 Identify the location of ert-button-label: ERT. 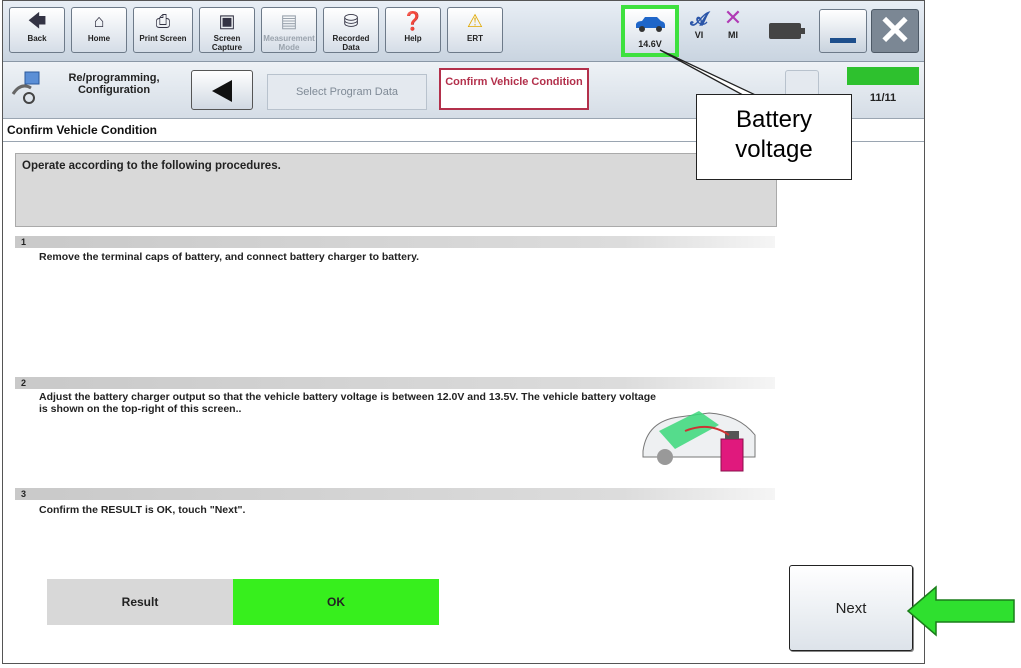
(475, 38).